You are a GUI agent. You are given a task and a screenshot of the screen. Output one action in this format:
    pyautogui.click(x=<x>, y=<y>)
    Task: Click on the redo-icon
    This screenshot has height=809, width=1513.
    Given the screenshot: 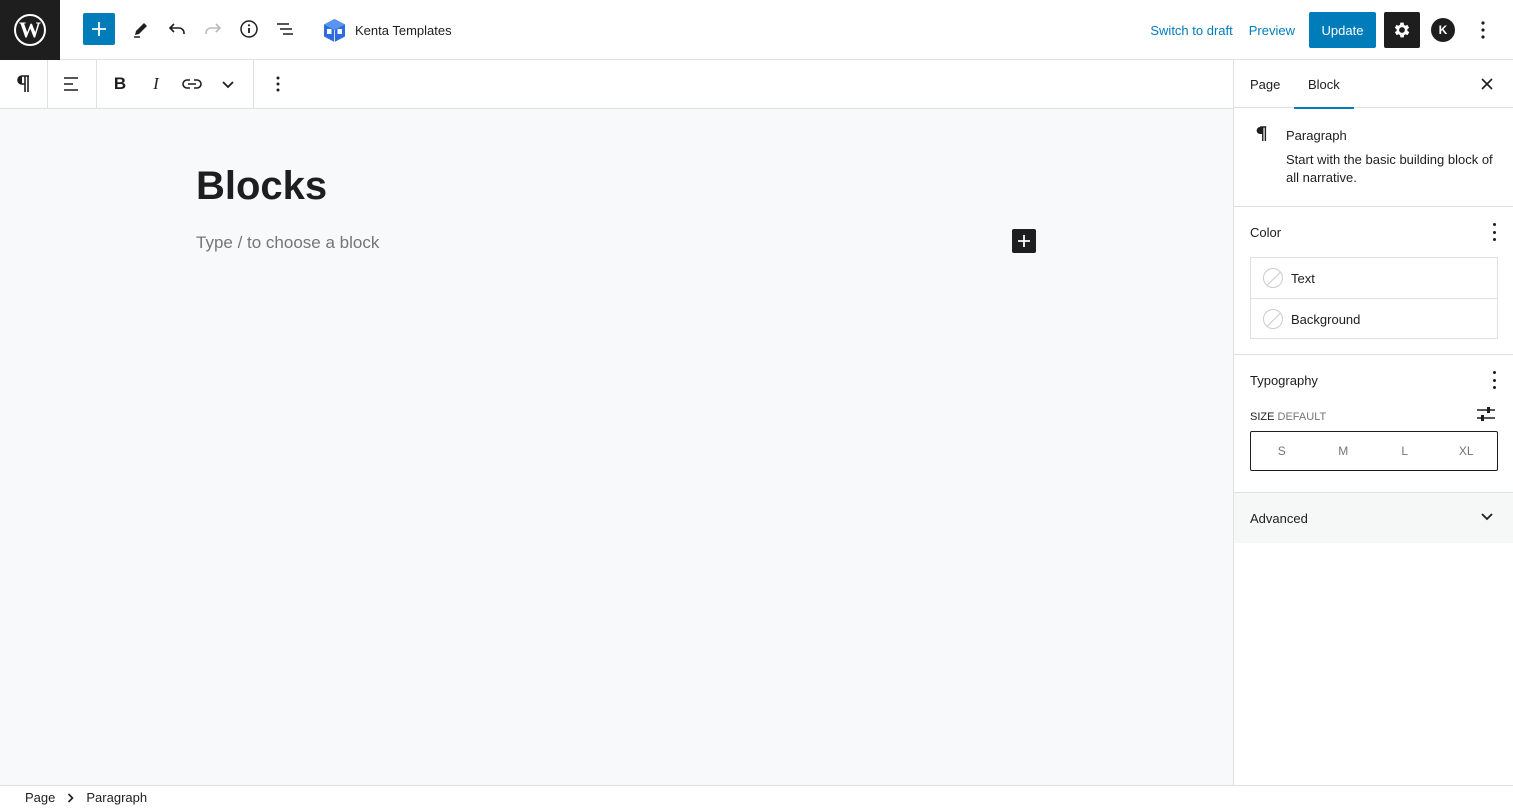 What is the action you would take?
    pyautogui.click(x=213, y=28)
    